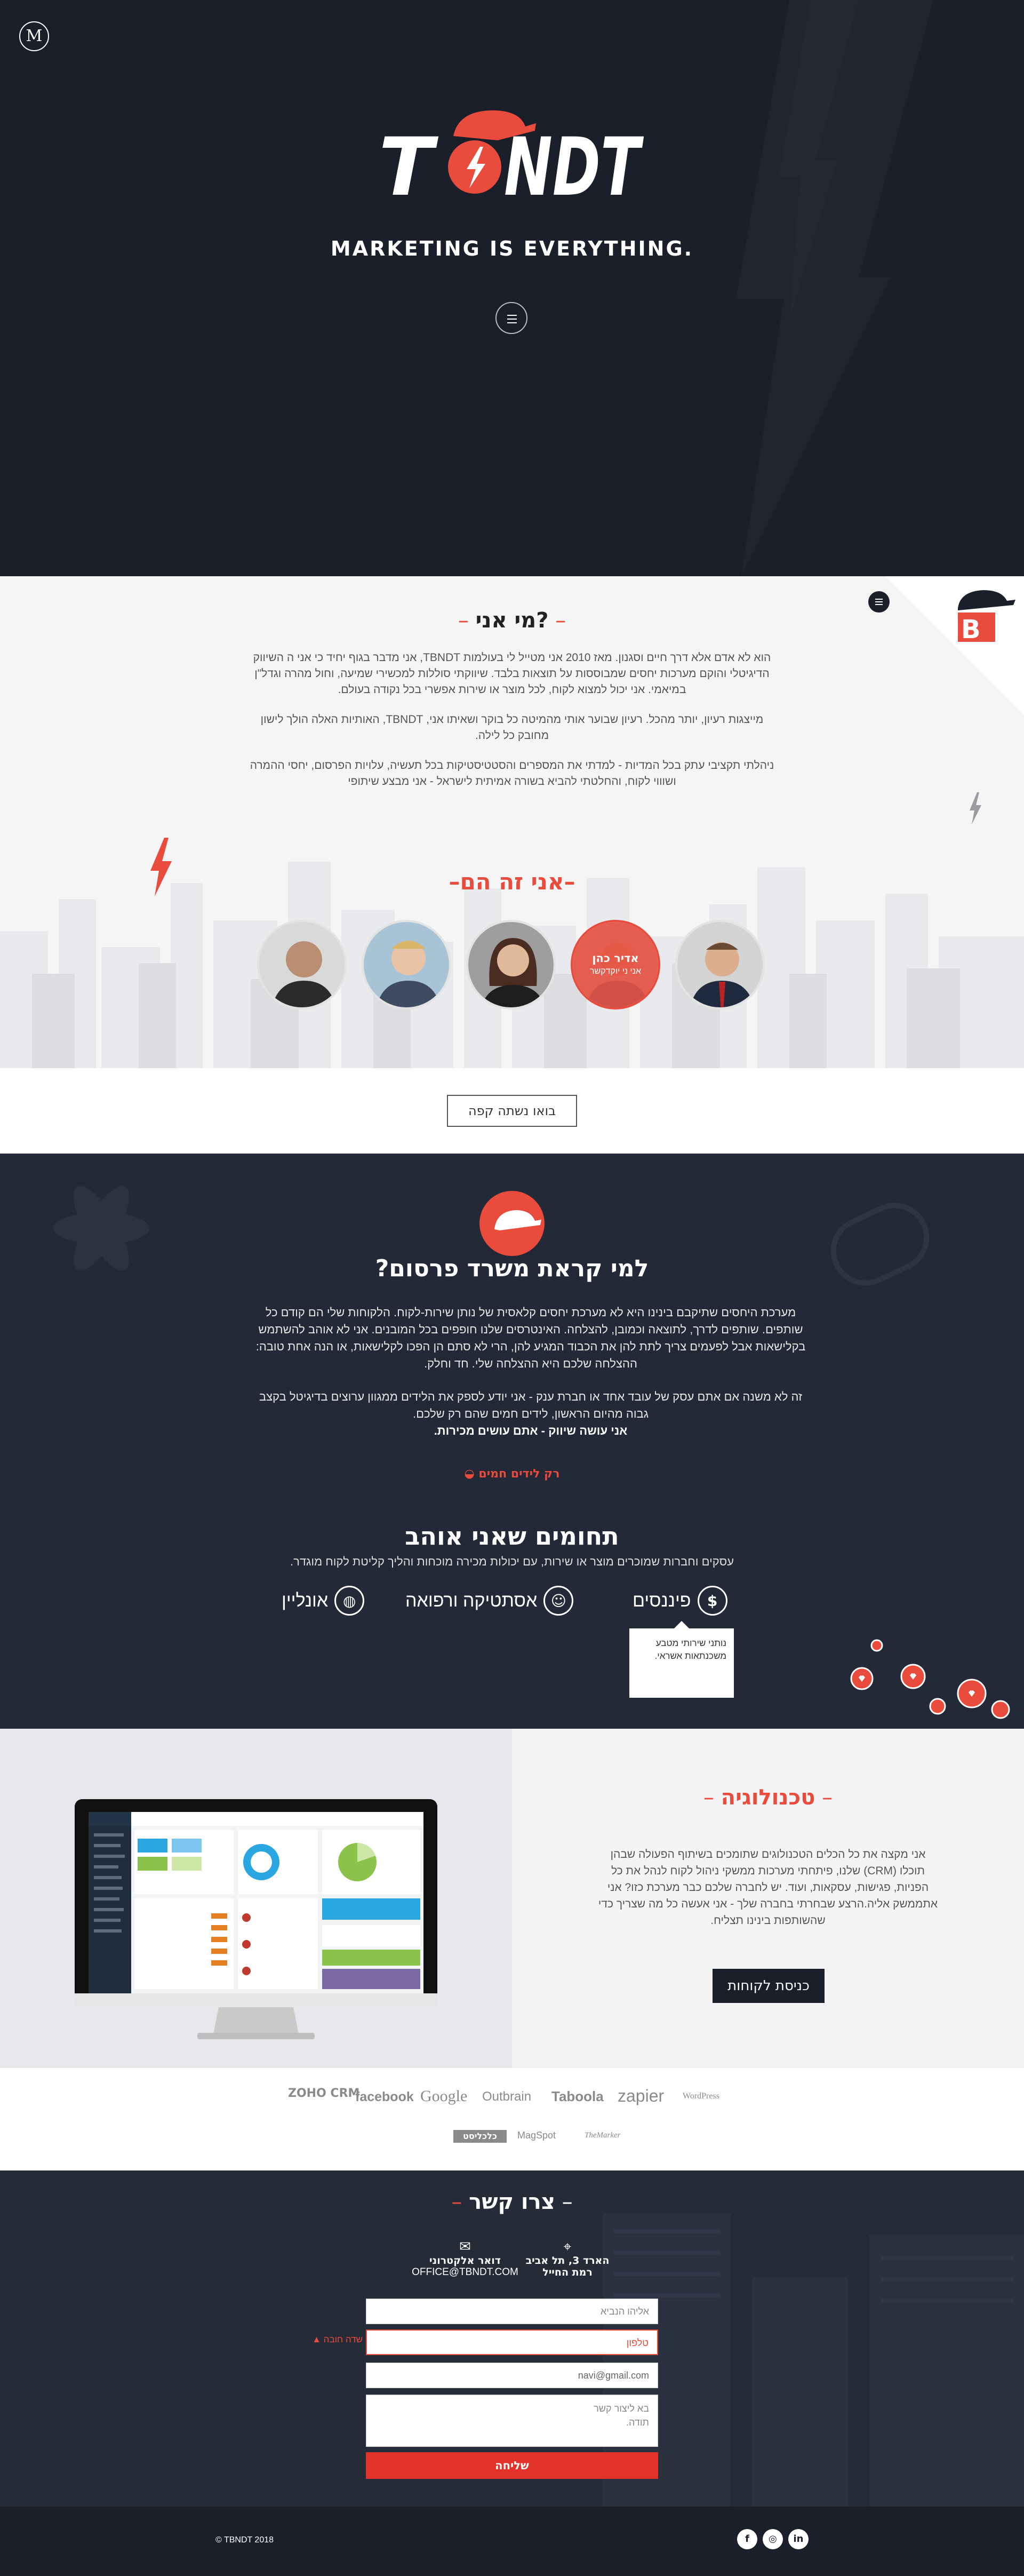 Image resolution: width=1024 pixels, height=2576 pixels. Describe the element at coordinates (747, 2539) in the screenshot. I see `facebook-icon: f` at that location.